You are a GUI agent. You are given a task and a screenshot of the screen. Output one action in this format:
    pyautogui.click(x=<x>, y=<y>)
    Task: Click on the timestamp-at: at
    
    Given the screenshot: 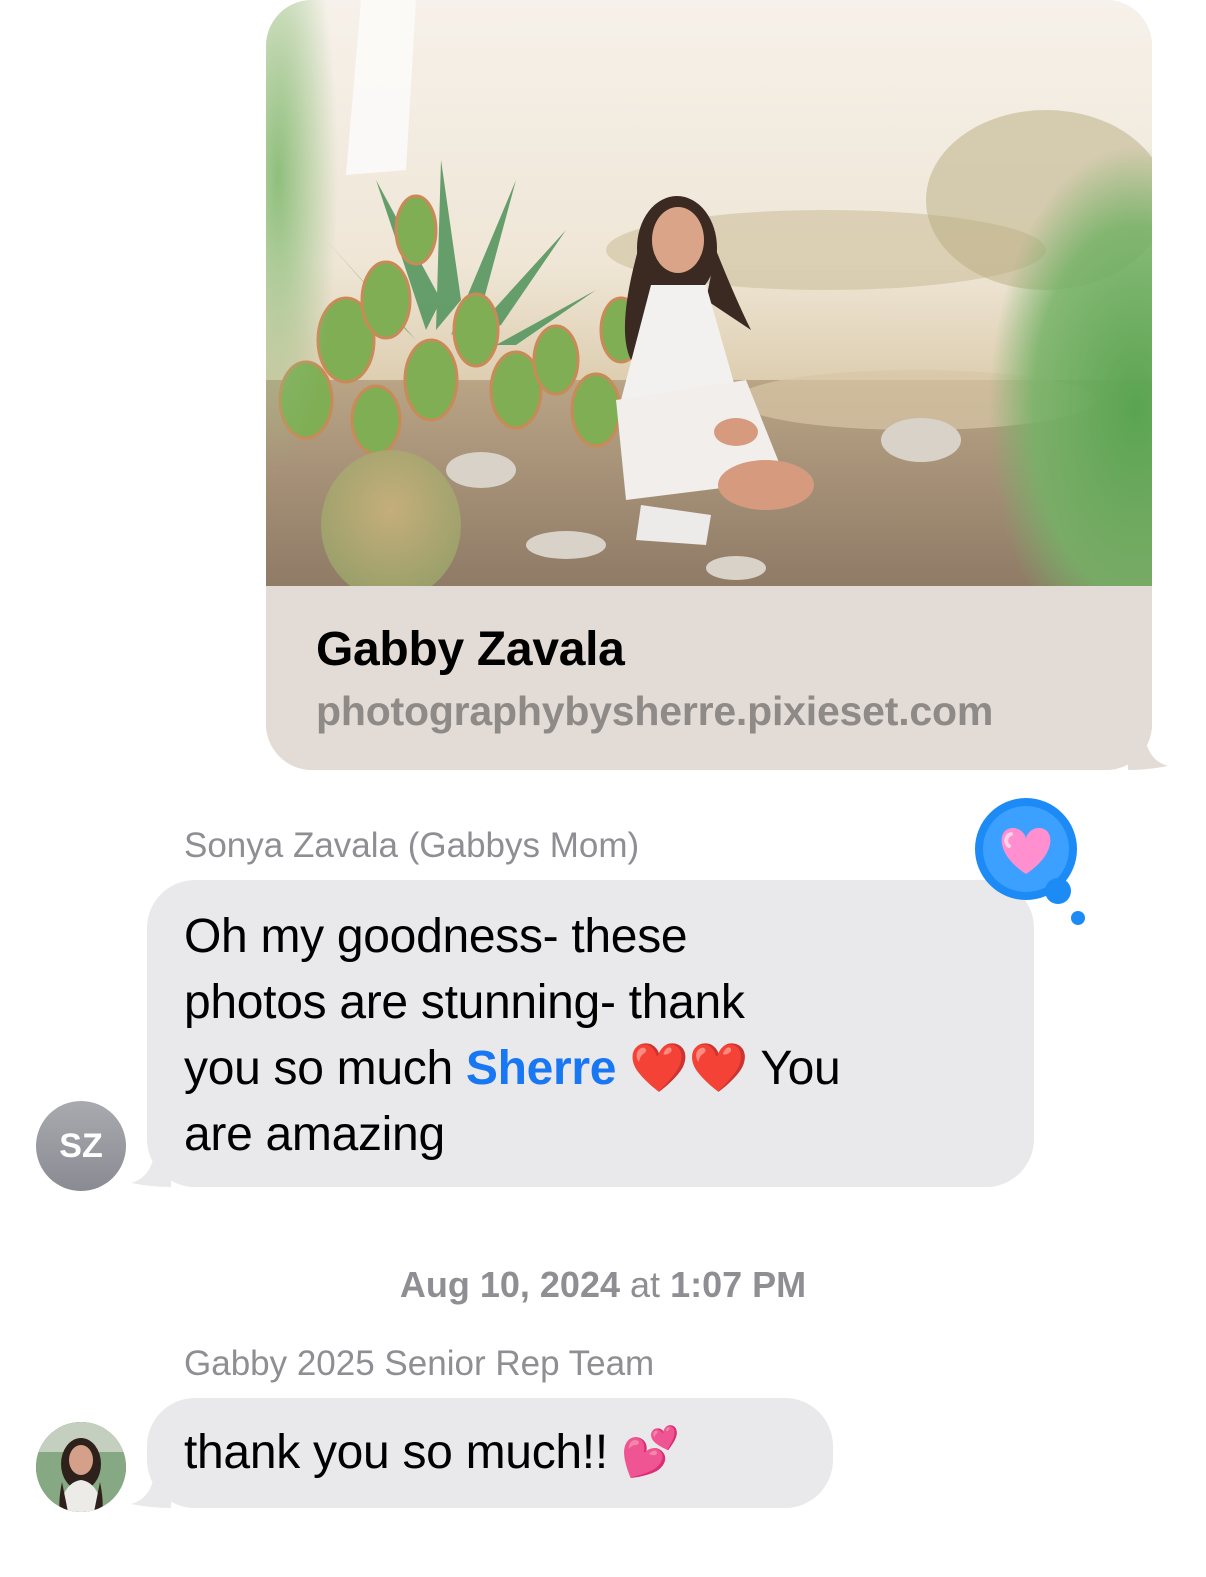 What is the action you would take?
    pyautogui.click(x=645, y=1284)
    